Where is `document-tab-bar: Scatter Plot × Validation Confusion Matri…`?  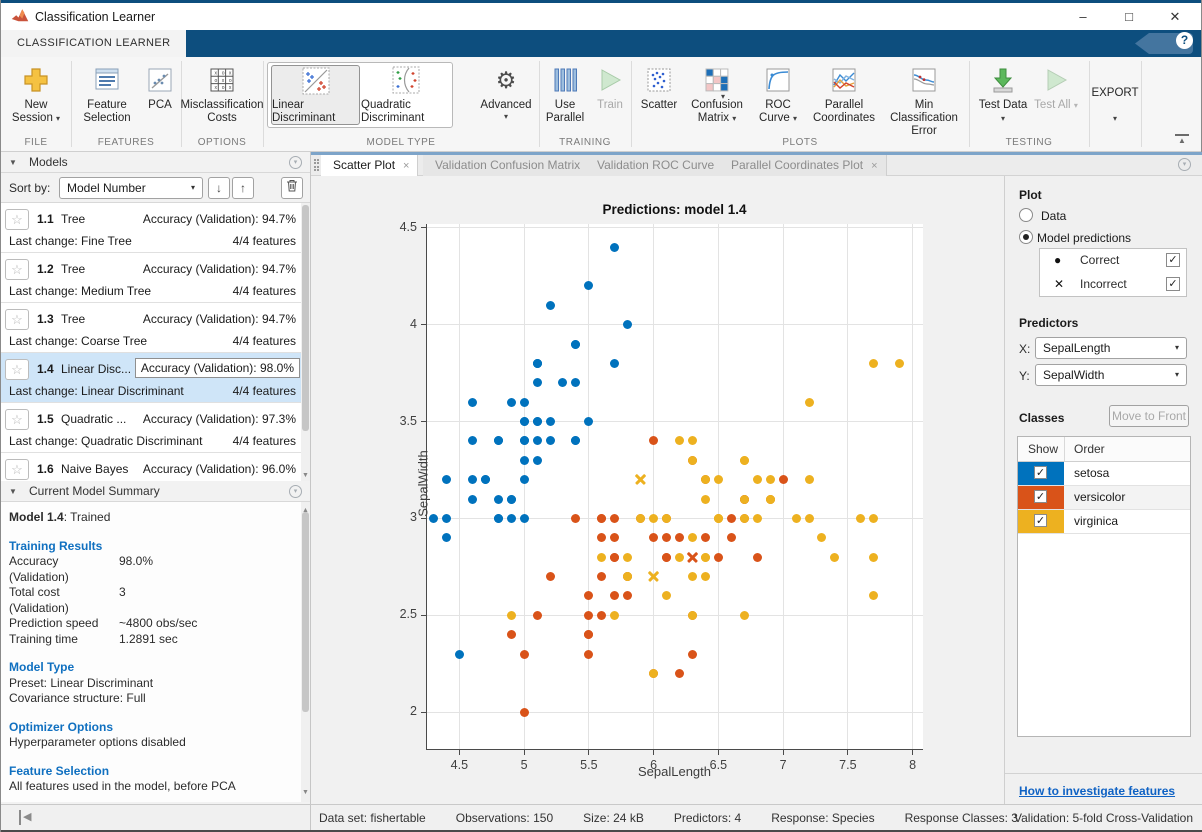
document-tab-bar: Scatter Plot × Validation Confusion Matri… is located at coordinates (756, 164).